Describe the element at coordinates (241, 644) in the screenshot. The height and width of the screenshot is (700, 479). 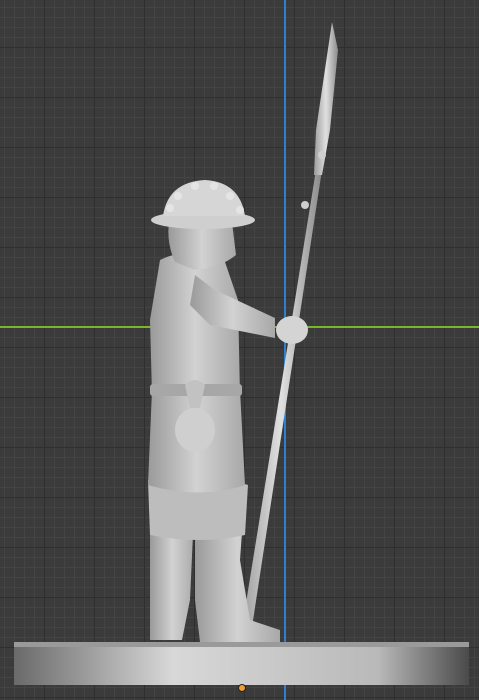
I see `model-base-top` at that location.